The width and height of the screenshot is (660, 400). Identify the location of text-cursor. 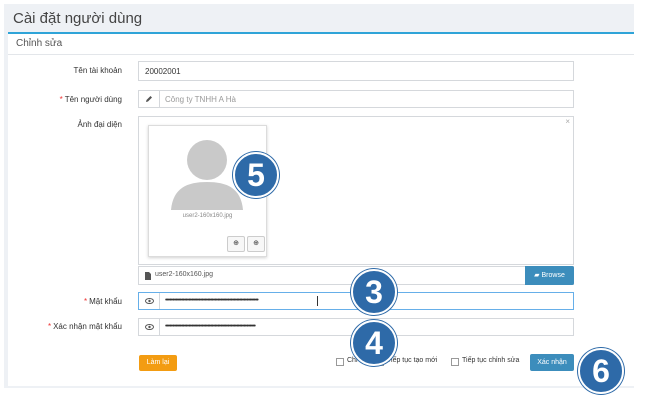
(317, 301).